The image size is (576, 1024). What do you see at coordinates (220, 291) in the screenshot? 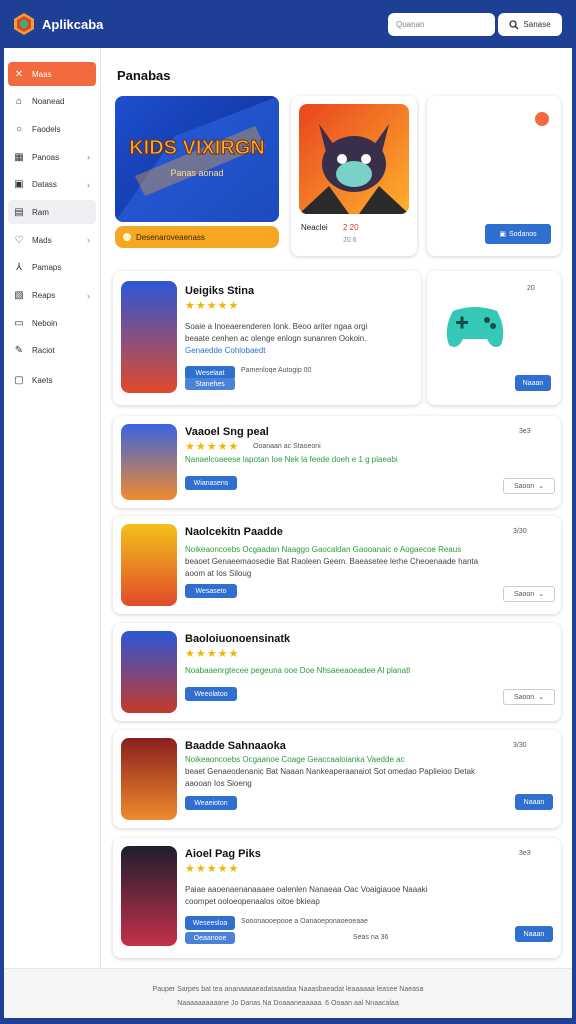
I see `game-title: Ueigiks Stina` at bounding box center [220, 291].